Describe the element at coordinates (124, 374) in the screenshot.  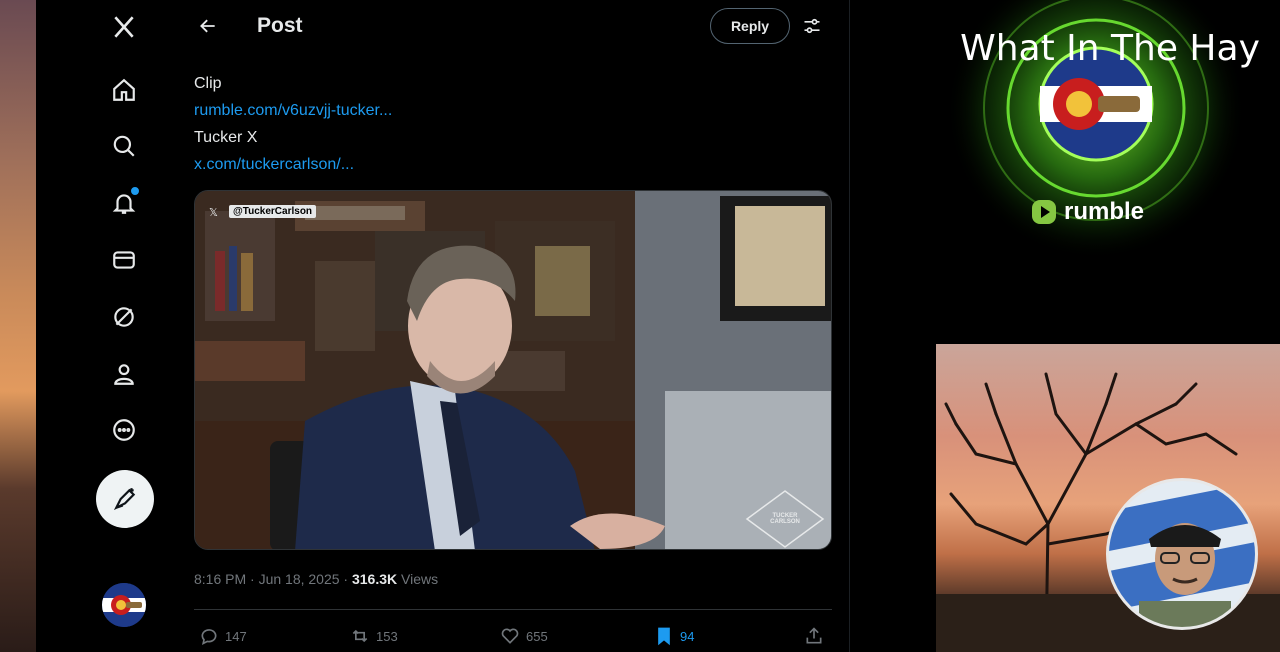
I see `profile-icon` at that location.